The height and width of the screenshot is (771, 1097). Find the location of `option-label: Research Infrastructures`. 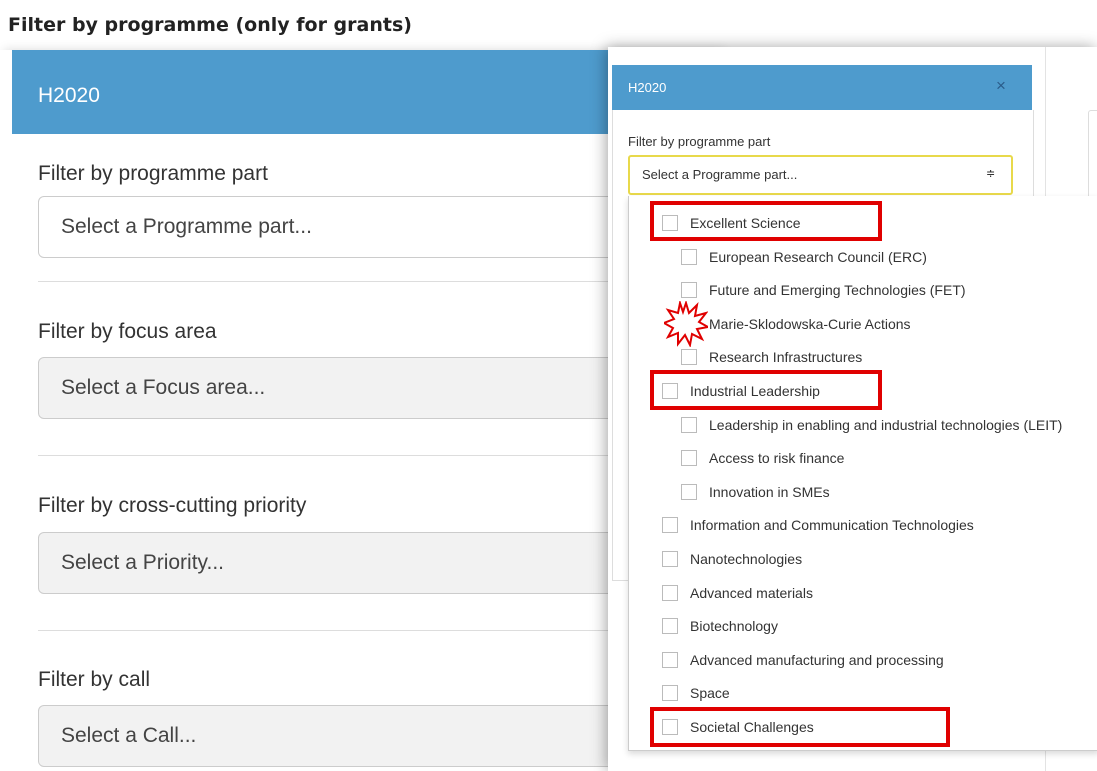

option-label: Research Infrastructures is located at coordinates (786, 357).